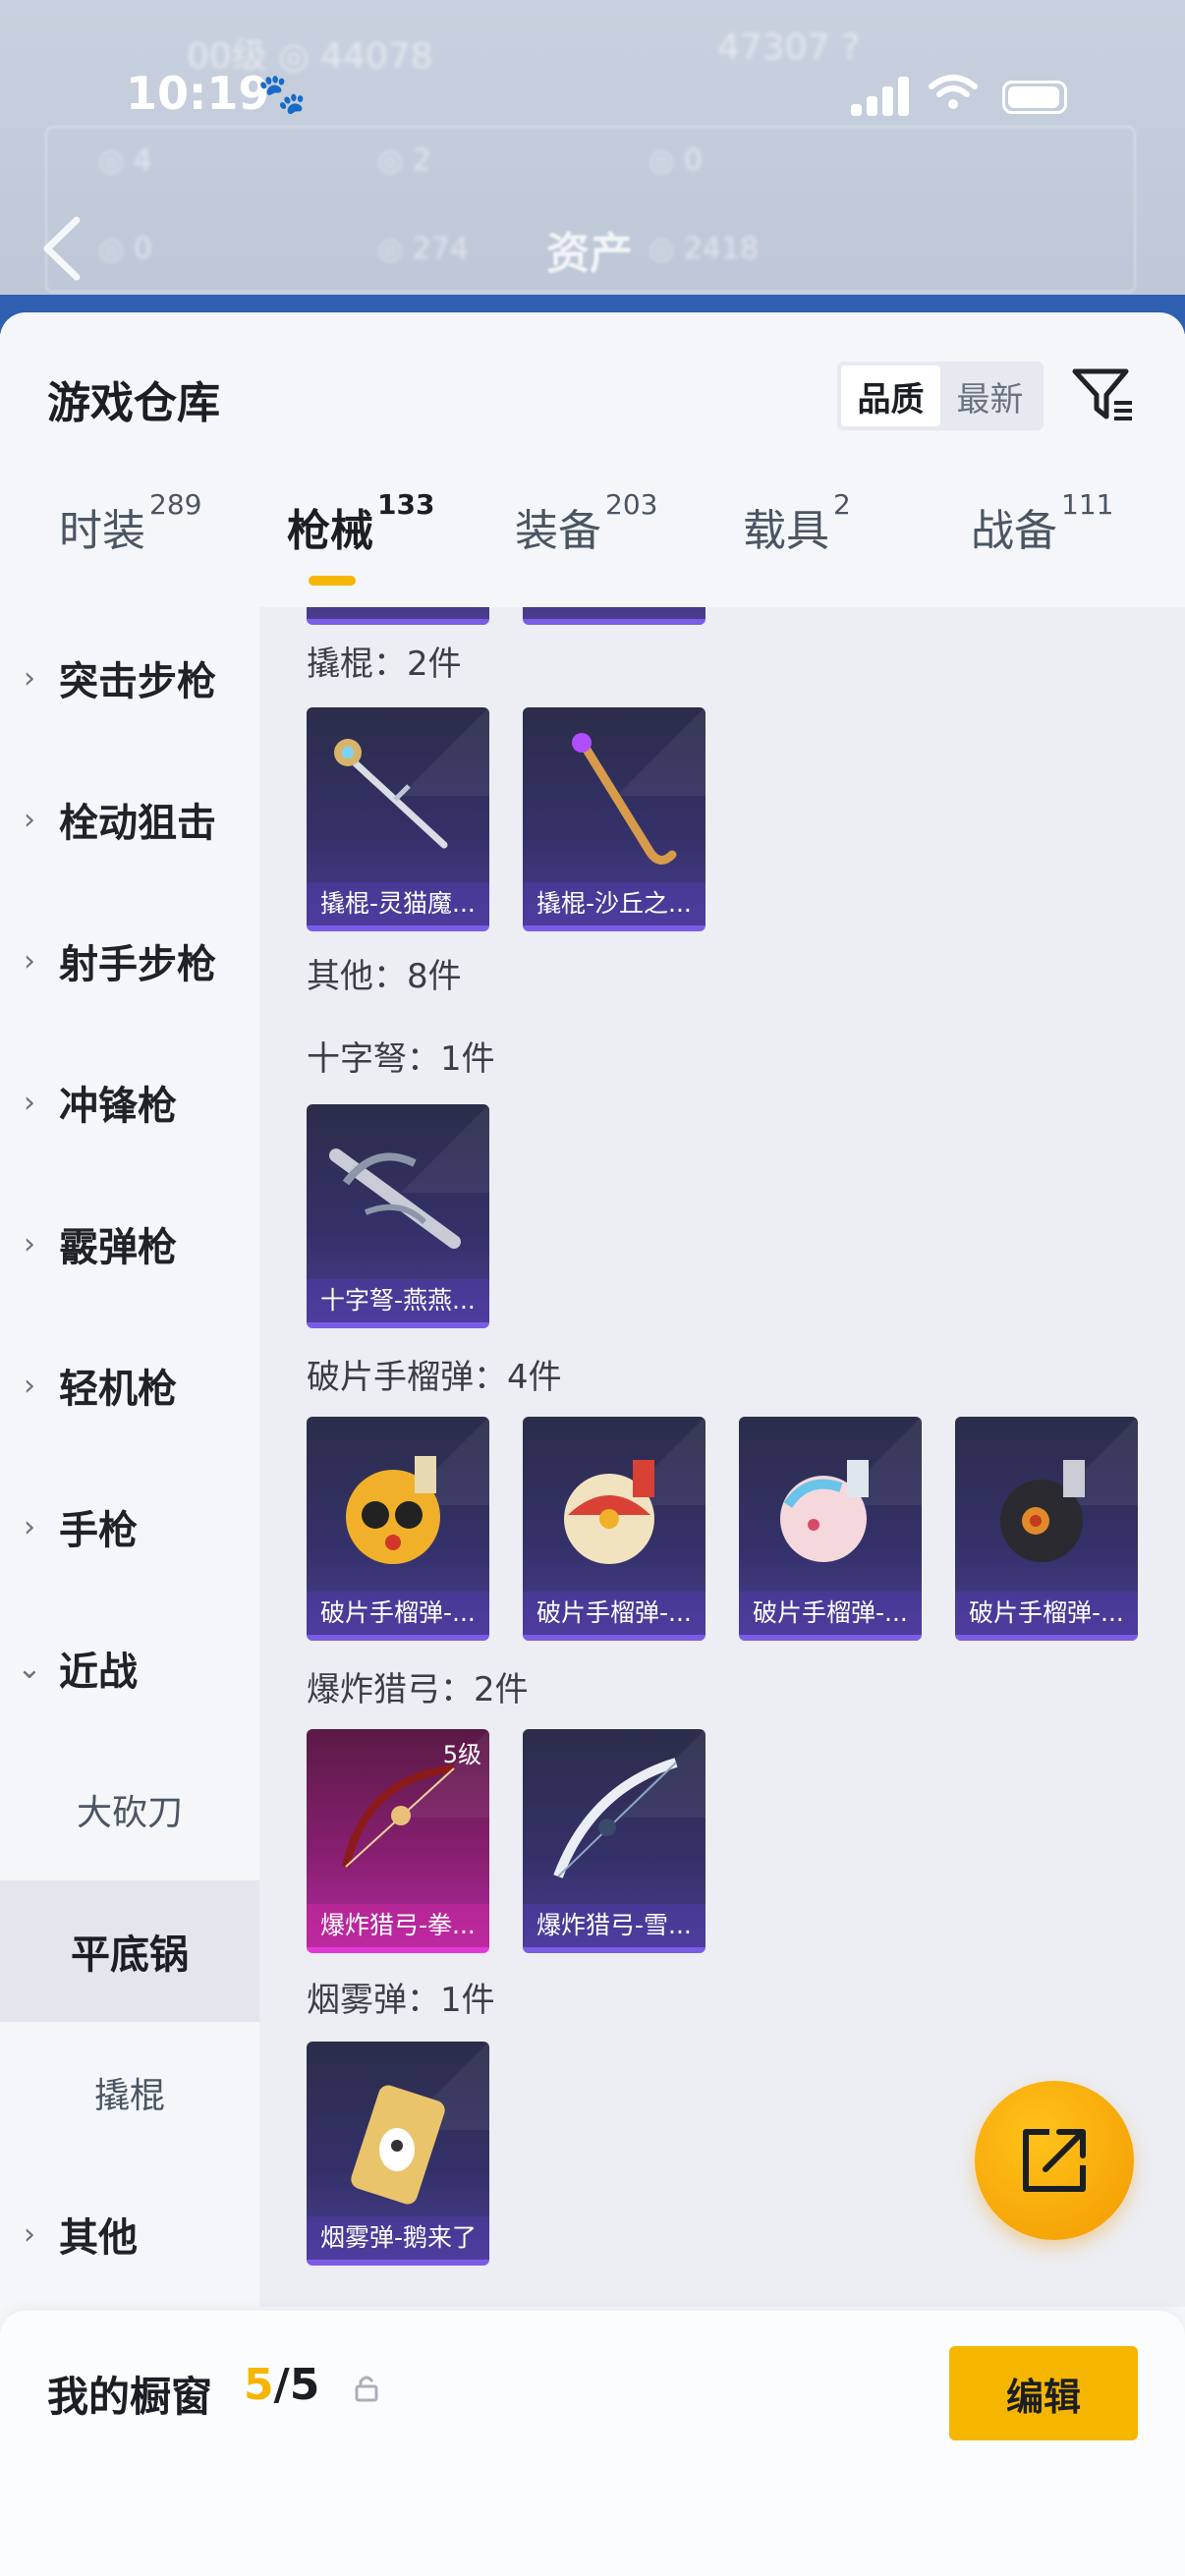 The width and height of the screenshot is (1185, 2576). Describe the element at coordinates (990, 395) in the screenshot. I see `sort-latest-button: 最新` at that location.